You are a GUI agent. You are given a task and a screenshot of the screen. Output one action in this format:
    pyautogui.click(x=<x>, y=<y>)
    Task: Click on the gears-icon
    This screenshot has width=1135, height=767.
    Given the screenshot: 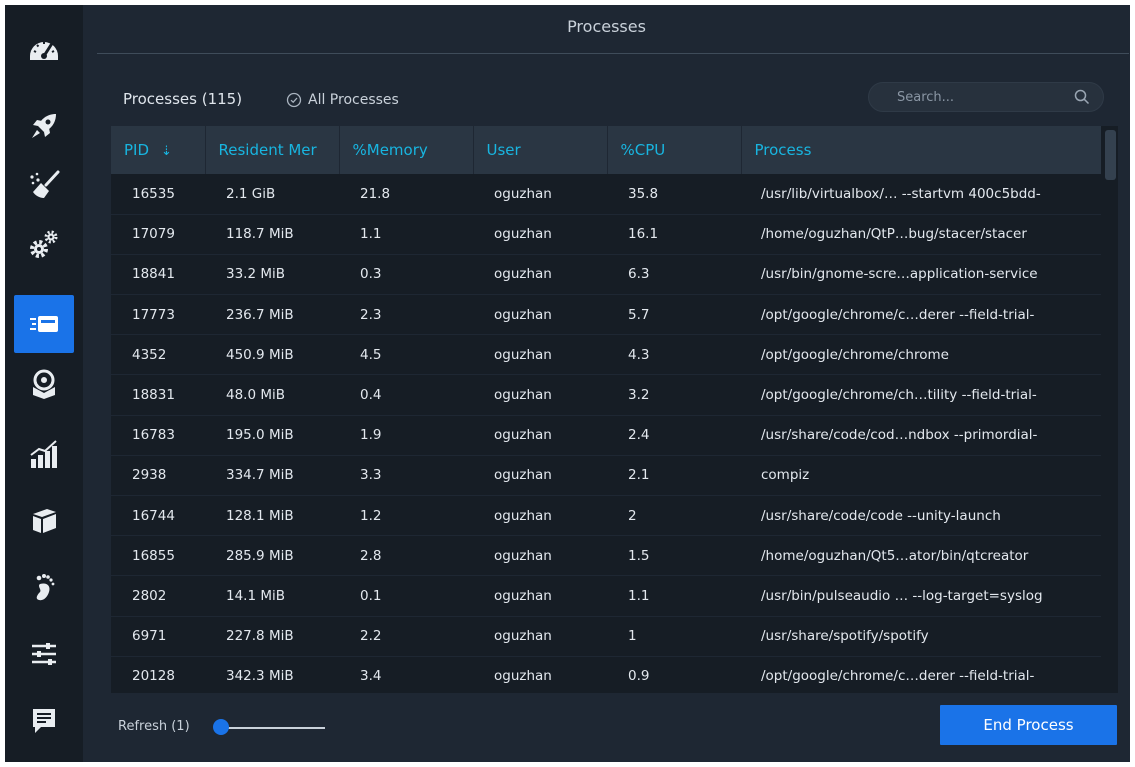 What is the action you would take?
    pyautogui.click(x=44, y=244)
    